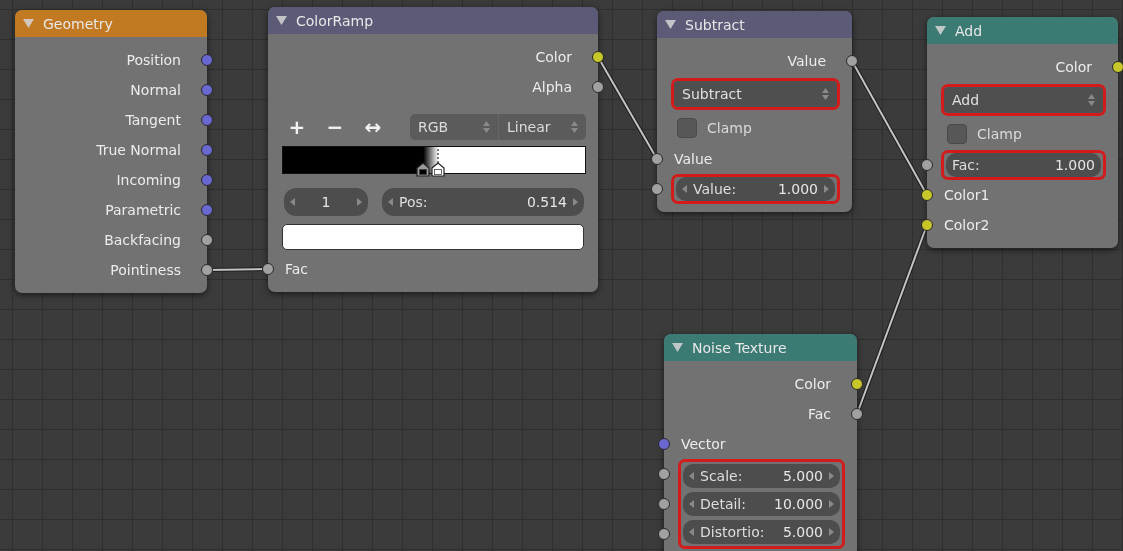  What do you see at coordinates (153, 60) in the screenshot?
I see `socket-label: Position` at bounding box center [153, 60].